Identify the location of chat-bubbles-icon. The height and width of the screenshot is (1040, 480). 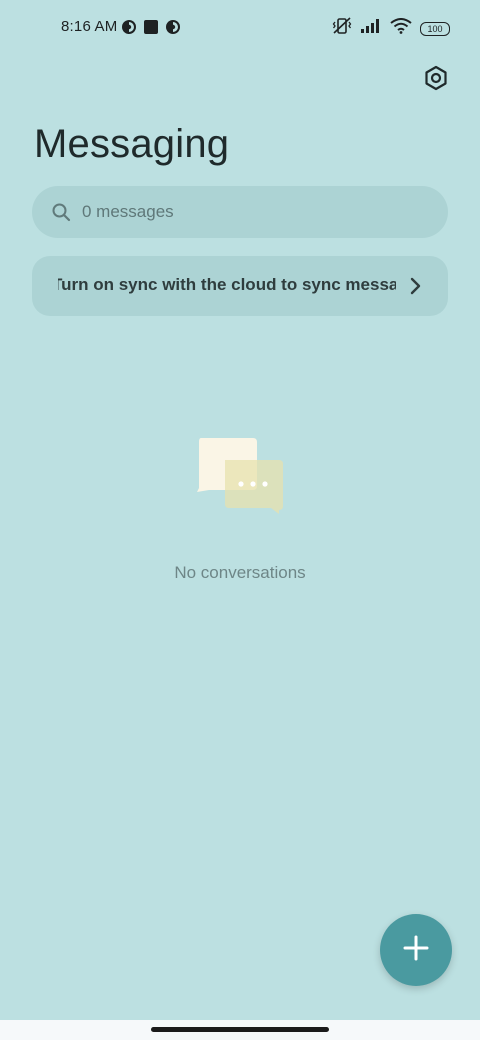
(241, 476).